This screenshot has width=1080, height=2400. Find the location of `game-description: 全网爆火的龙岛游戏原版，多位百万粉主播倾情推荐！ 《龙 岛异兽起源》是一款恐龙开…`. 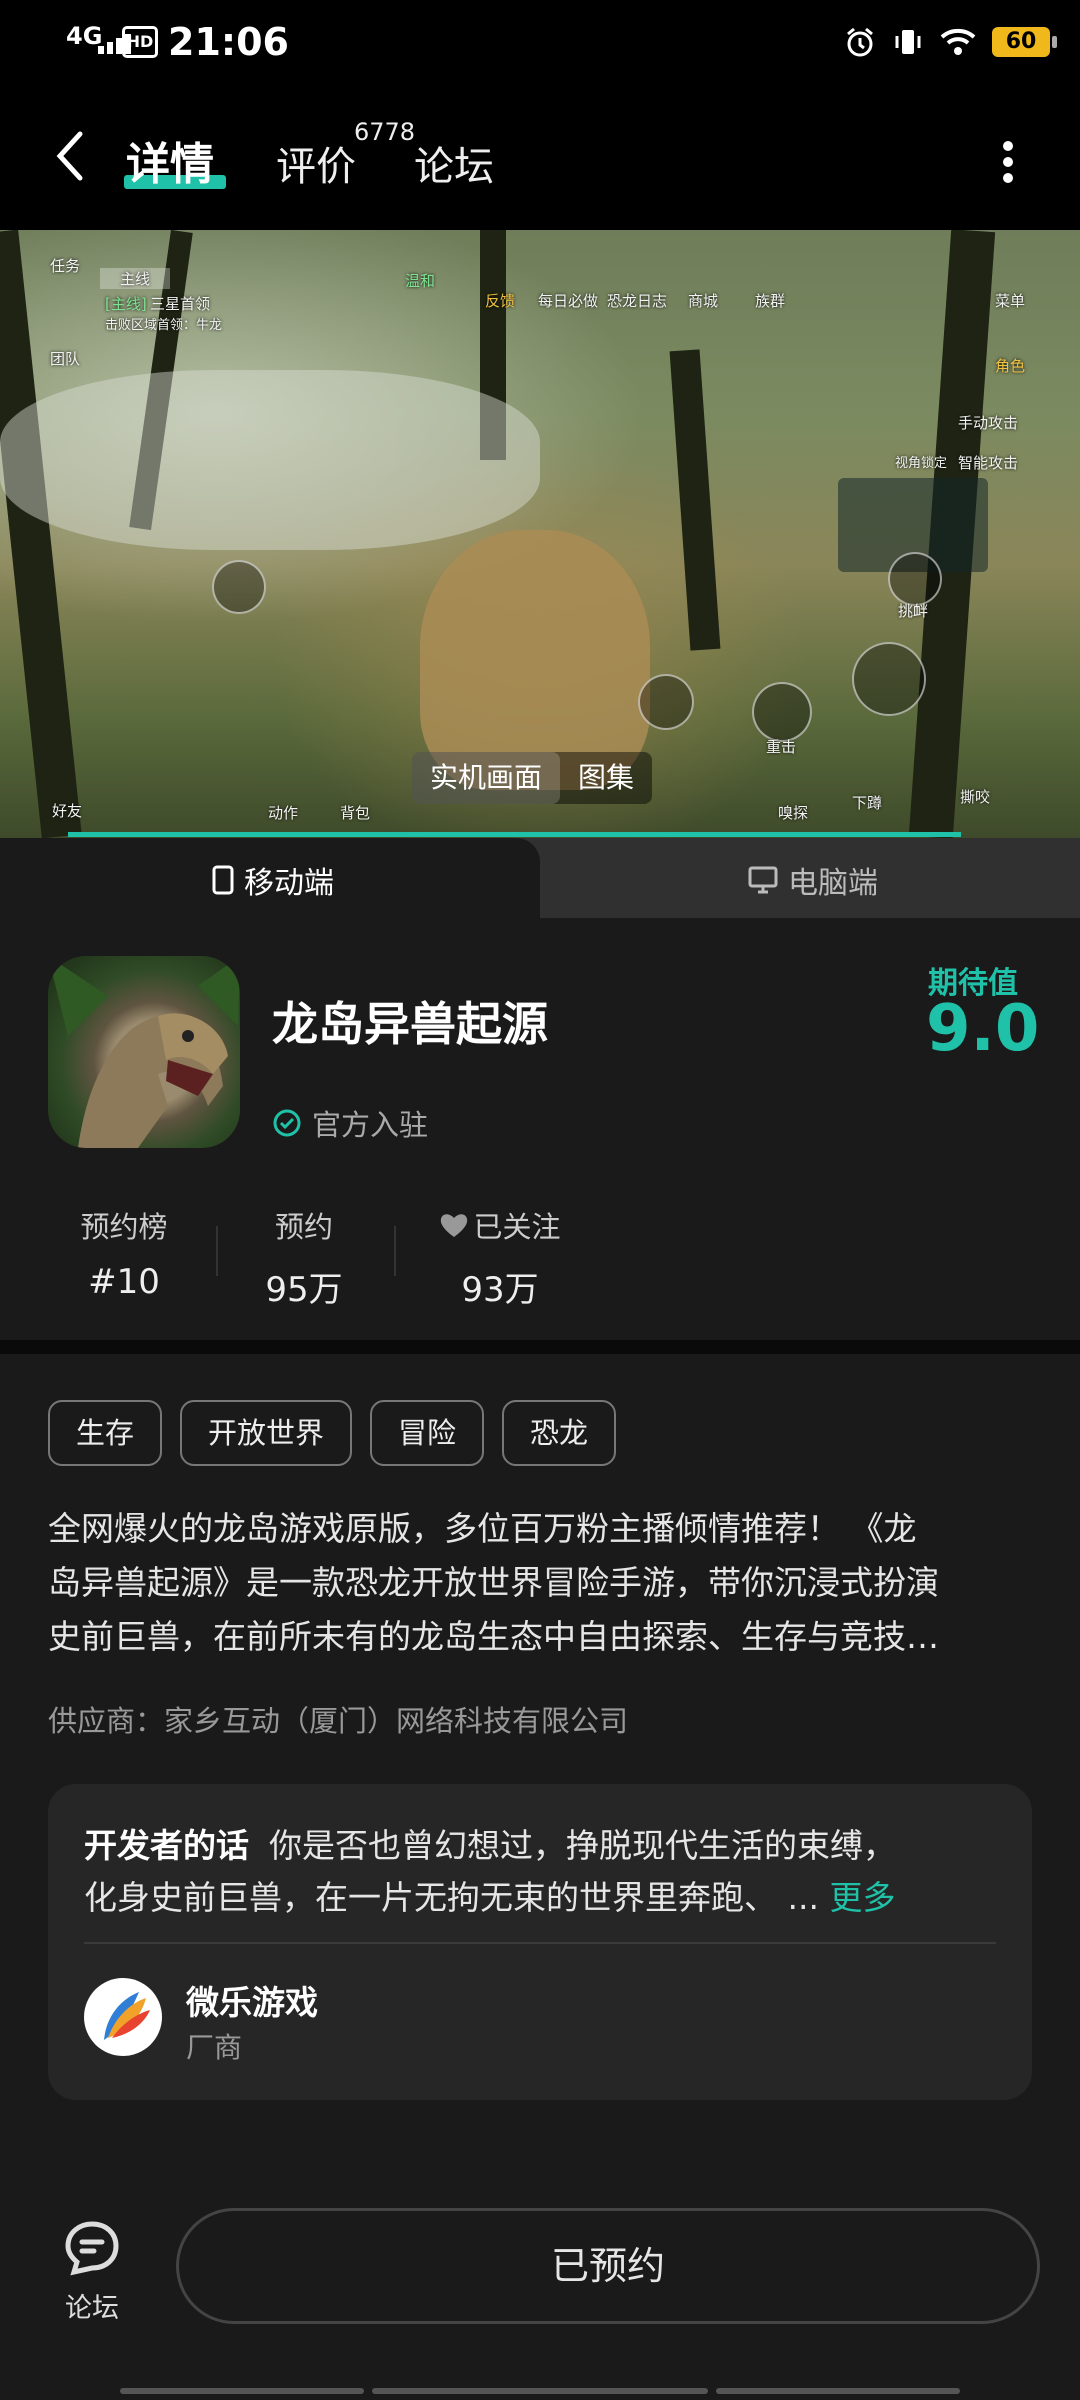

game-description: 全网爆火的龙岛游戏原版，多位百万粉主播倾情推荐！ 《龙 岛异兽起源》是一款恐龙开… is located at coordinates (540, 1583).